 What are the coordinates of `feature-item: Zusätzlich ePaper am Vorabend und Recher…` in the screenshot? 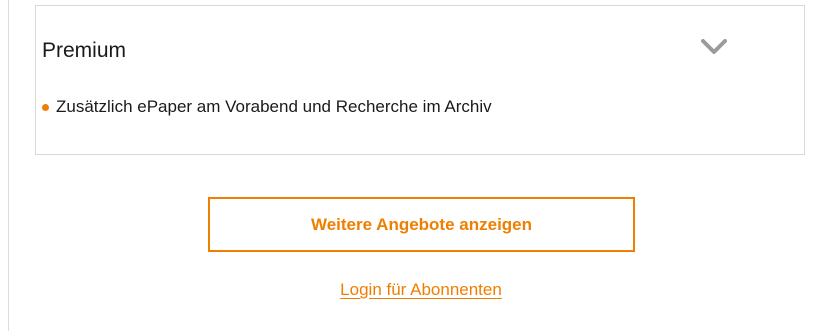 It's located at (267, 107).